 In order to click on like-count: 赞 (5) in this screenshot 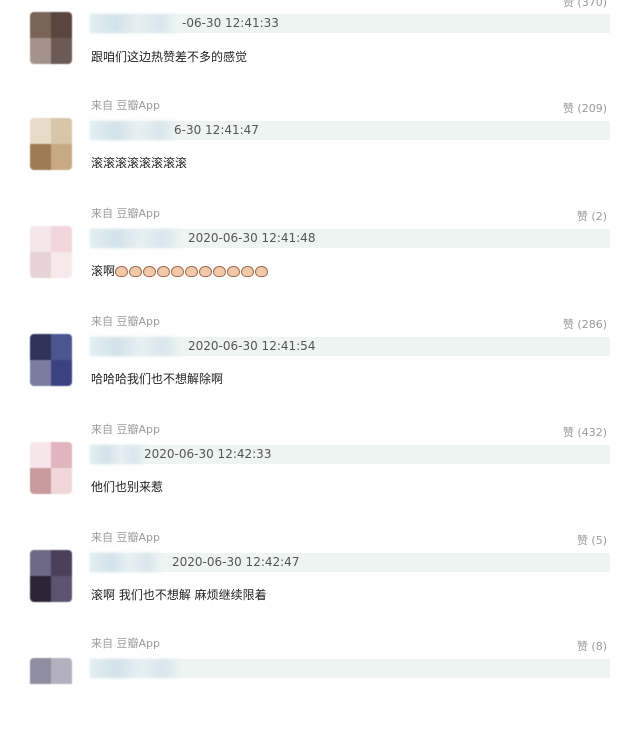, I will do `click(592, 540)`.